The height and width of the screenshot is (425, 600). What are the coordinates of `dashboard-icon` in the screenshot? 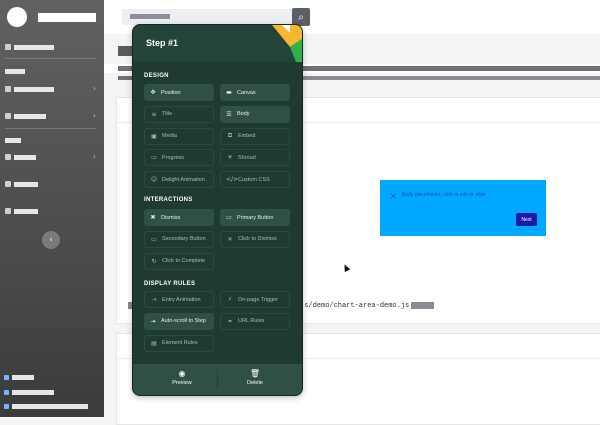 It's located at (8, 47).